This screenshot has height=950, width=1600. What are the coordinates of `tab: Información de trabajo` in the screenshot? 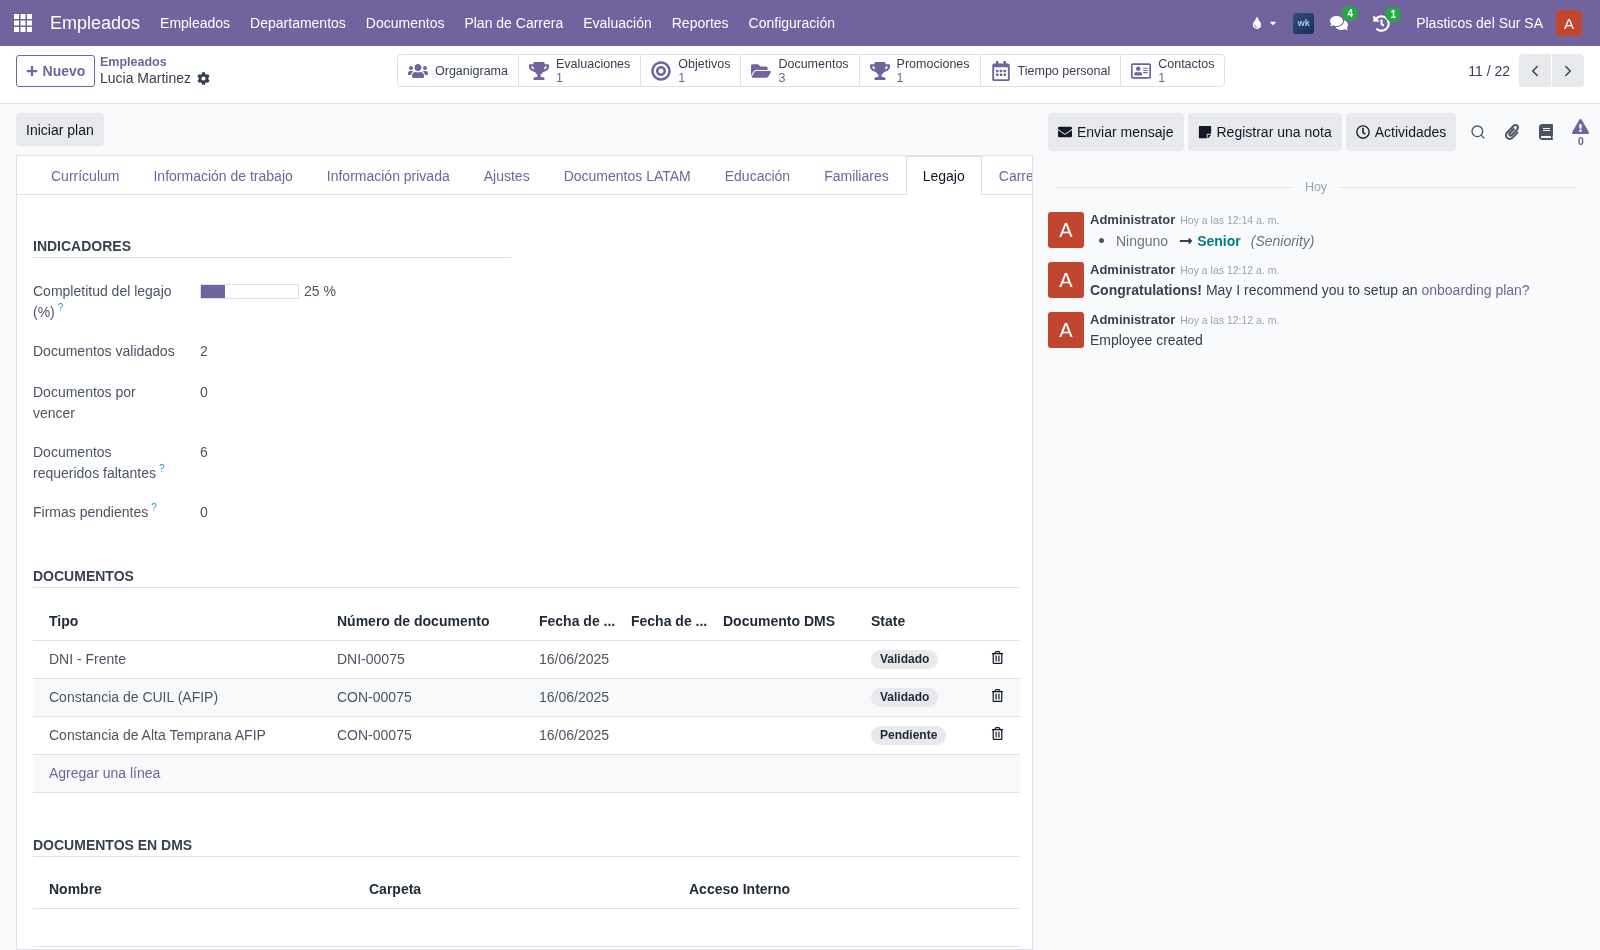 It's located at (223, 175).